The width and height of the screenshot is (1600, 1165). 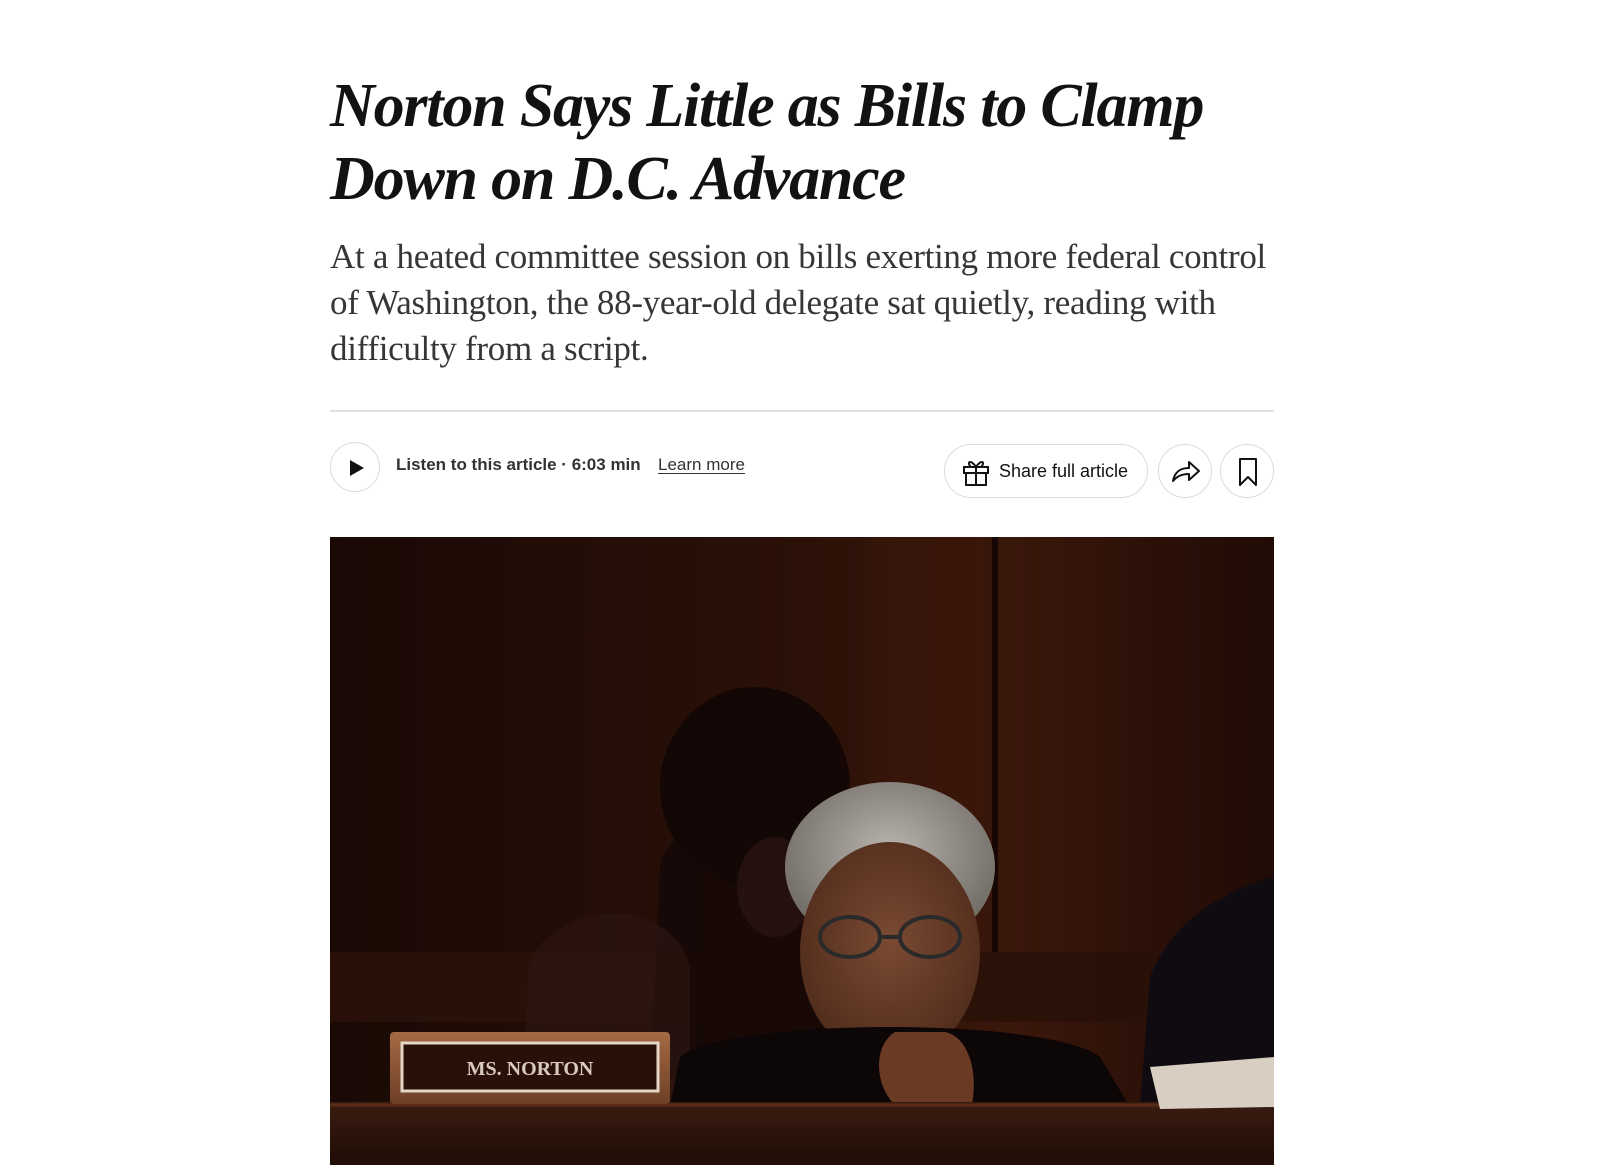 I want to click on share-button, so click(x=1185, y=471).